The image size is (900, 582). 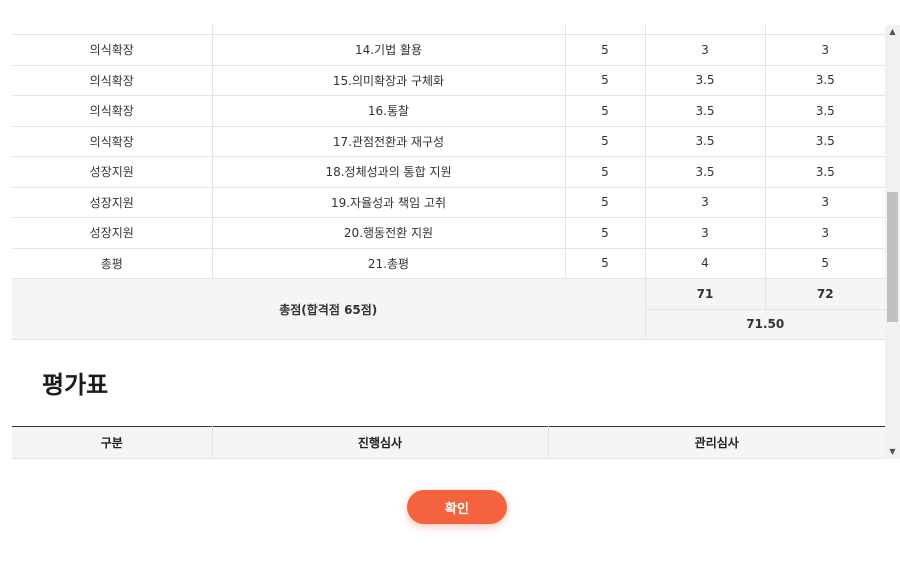 What do you see at coordinates (825, 263) in the screenshot?
I see `score-2-cell: 5` at bounding box center [825, 263].